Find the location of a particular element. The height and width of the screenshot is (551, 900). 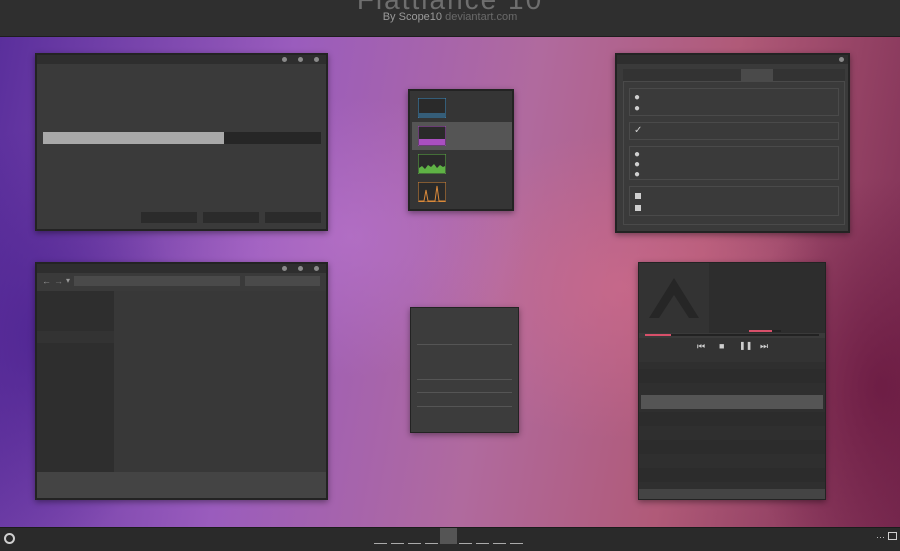

task-manager-window is located at coordinates (461, 150).